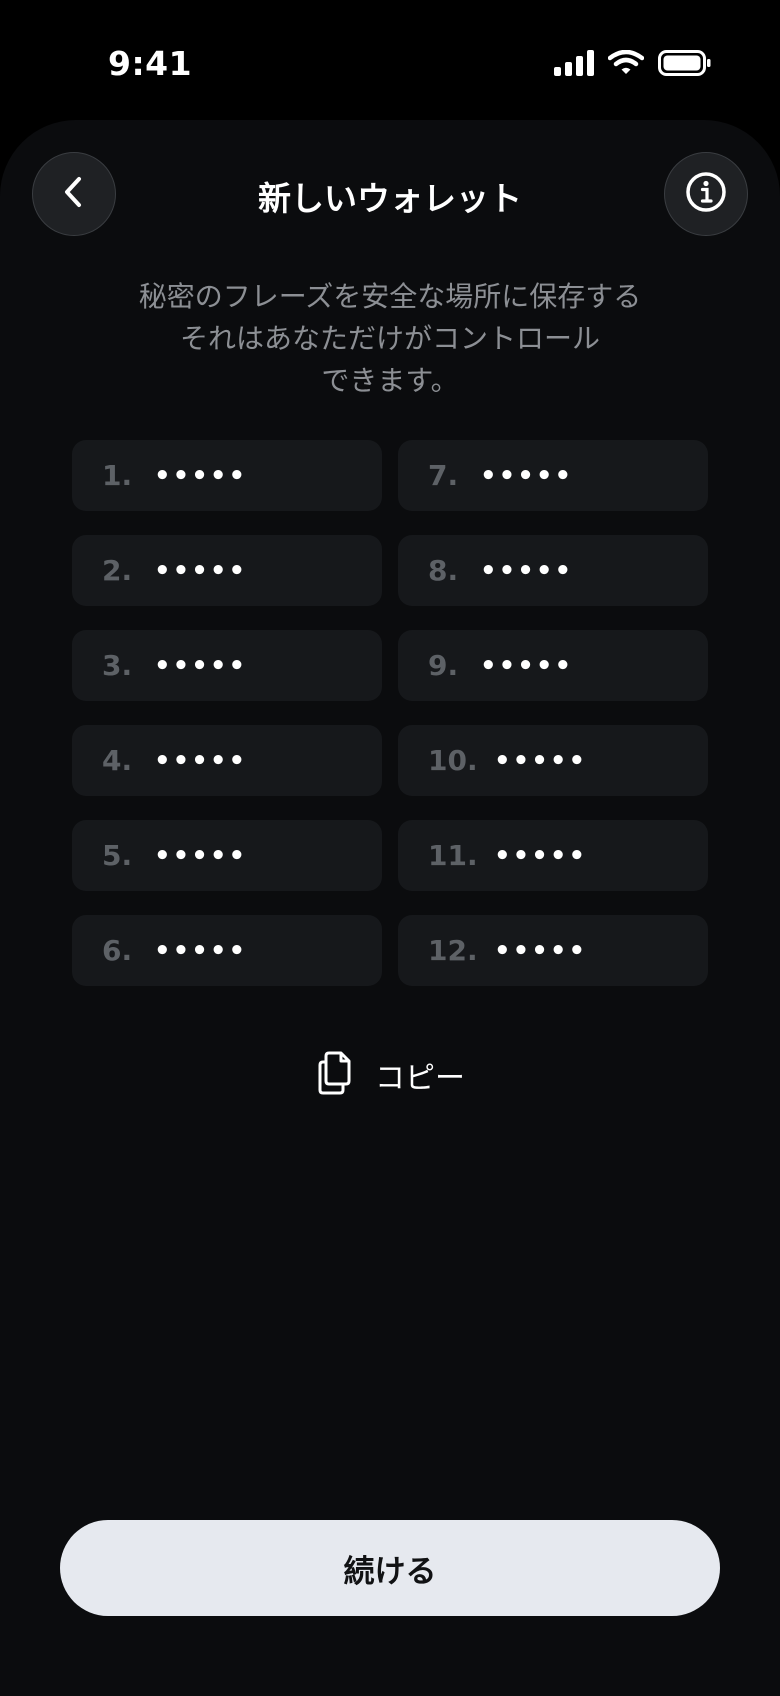  Describe the element at coordinates (117, 475) in the screenshot. I see `word-number: 1.` at that location.